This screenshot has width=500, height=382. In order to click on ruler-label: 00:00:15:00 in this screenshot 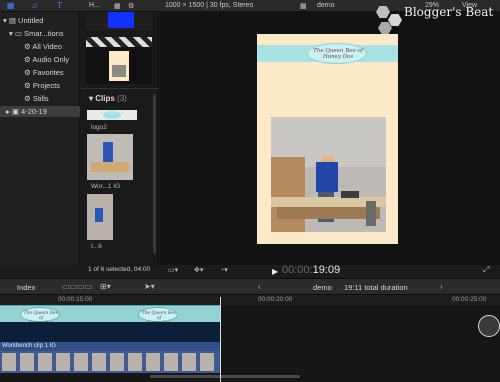, I will do `click(75, 299)`.